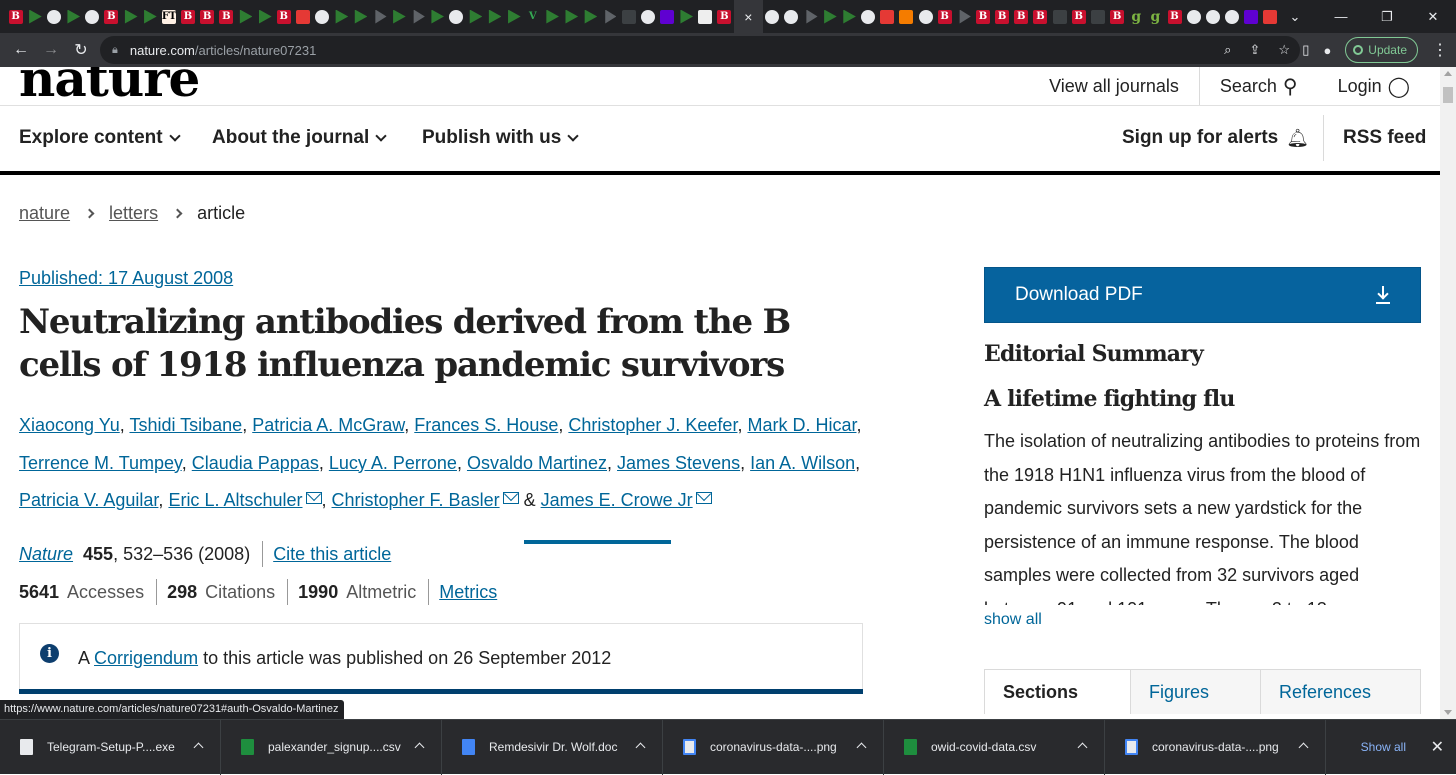  What do you see at coordinates (133, 213) in the screenshot?
I see `breadcrumb-letters: letters` at bounding box center [133, 213].